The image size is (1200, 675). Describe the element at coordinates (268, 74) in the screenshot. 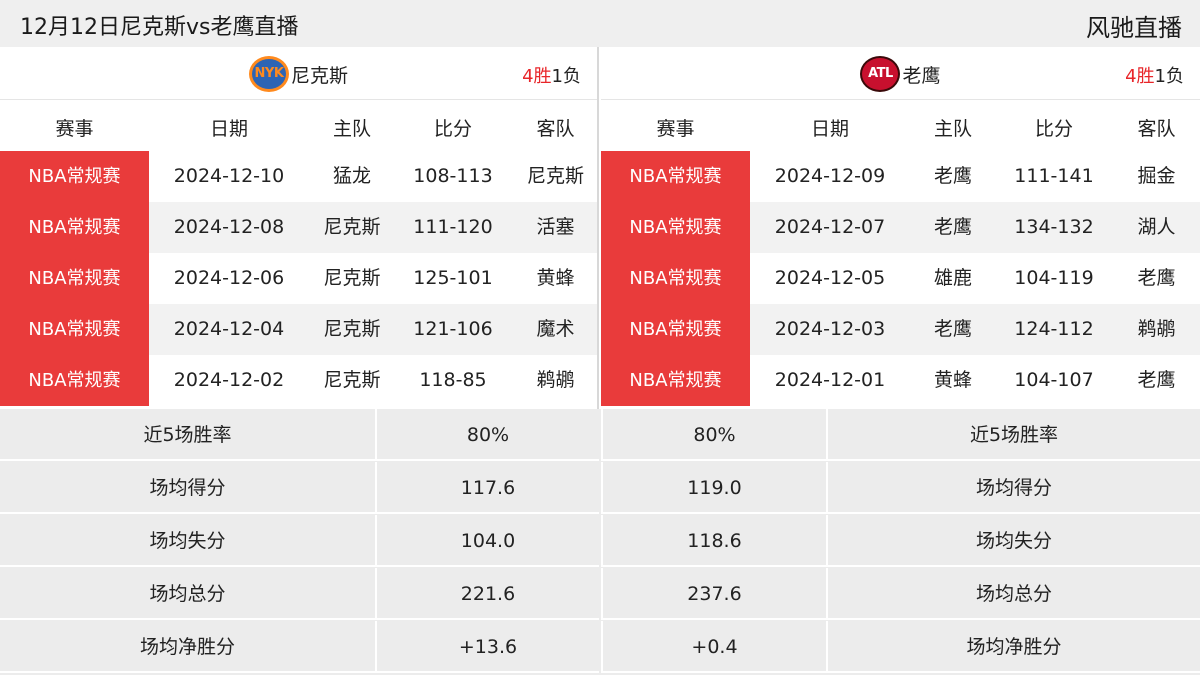

I see `knicks-logo-icon: NYK` at that location.